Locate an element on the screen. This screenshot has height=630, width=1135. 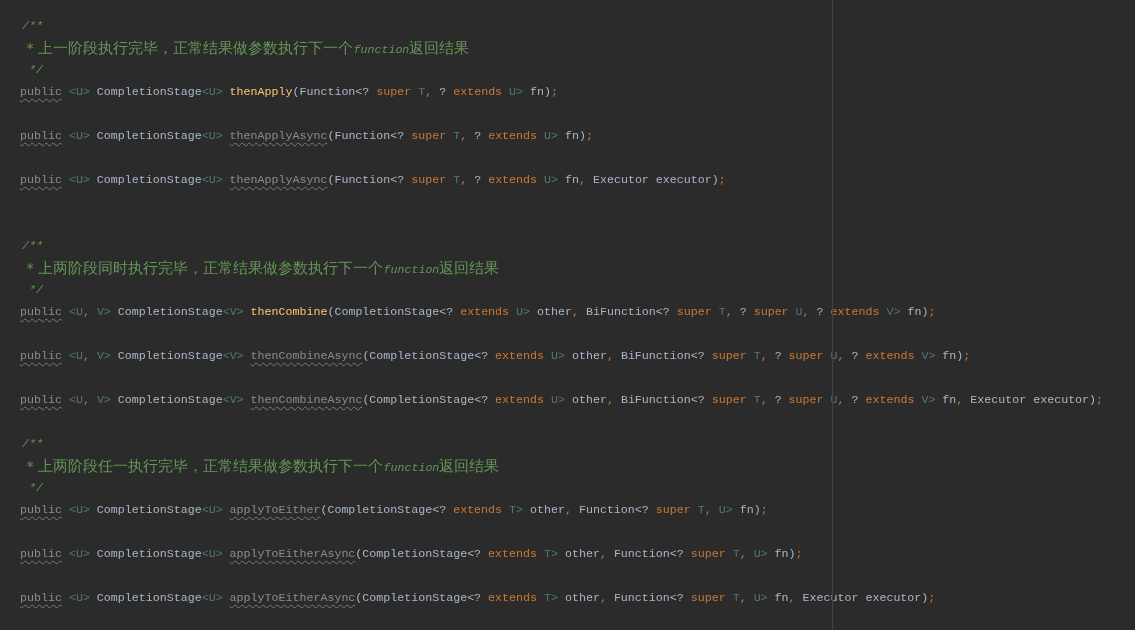
doc-comment-line: * 上两阶段任一执行完毕，正常结果做参数执行下一个 function返回结果 is located at coordinates (262, 466).